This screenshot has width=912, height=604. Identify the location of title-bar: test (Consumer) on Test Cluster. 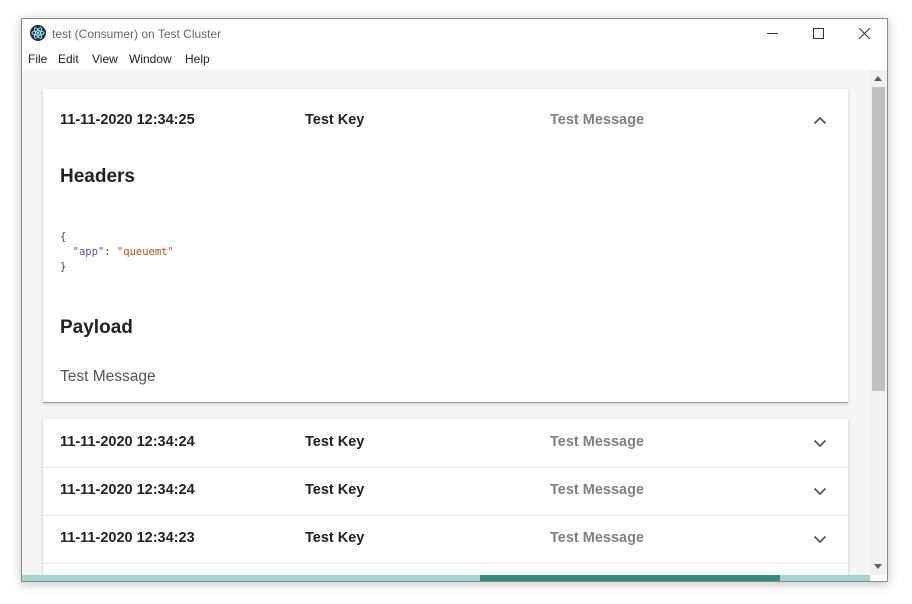
(454, 34).